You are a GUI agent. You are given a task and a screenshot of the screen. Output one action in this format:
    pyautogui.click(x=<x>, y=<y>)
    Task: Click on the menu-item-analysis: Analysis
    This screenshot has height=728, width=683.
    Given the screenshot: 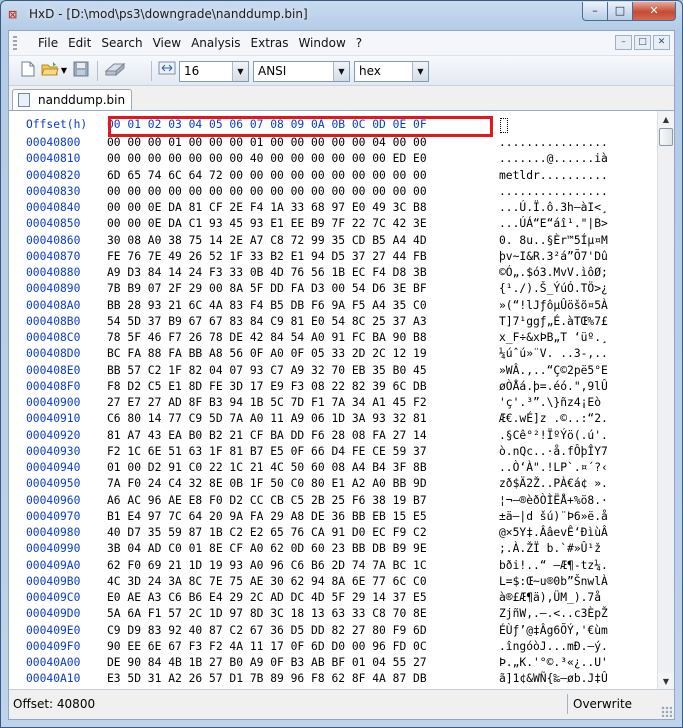 What is the action you would take?
    pyautogui.click(x=215, y=43)
    